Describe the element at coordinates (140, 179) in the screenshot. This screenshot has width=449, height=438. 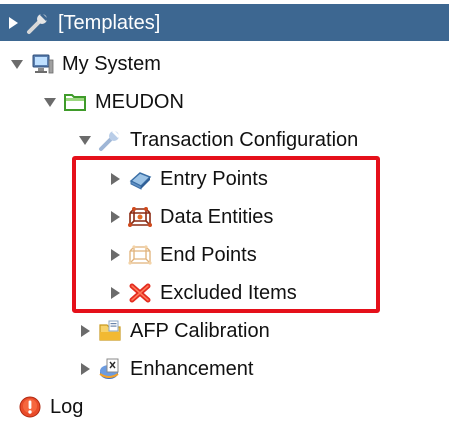
I see `entry-points-icon` at that location.